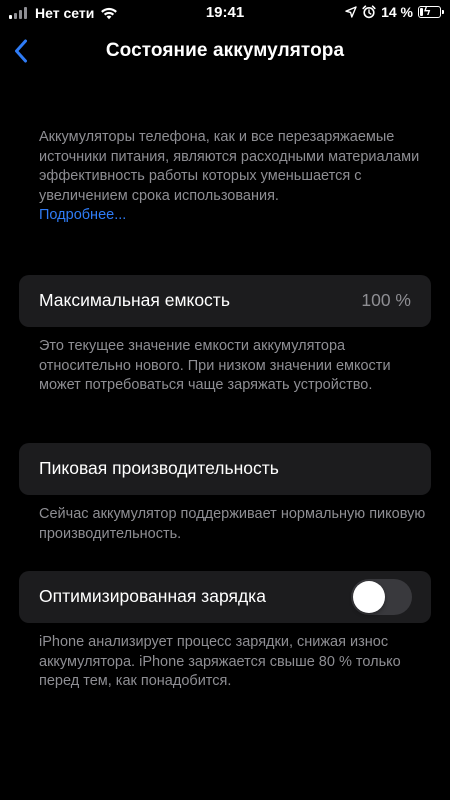 The height and width of the screenshot is (800, 450). Describe the element at coordinates (18, 13) in the screenshot. I see `signal-icon` at that location.